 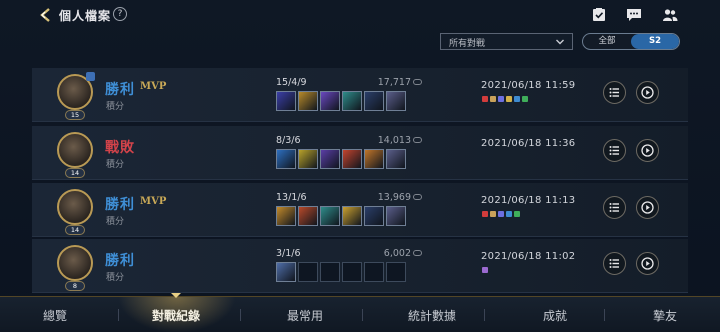 What do you see at coordinates (120, 148) in the screenshot?
I see `match-result: 戰敗` at bounding box center [120, 148].